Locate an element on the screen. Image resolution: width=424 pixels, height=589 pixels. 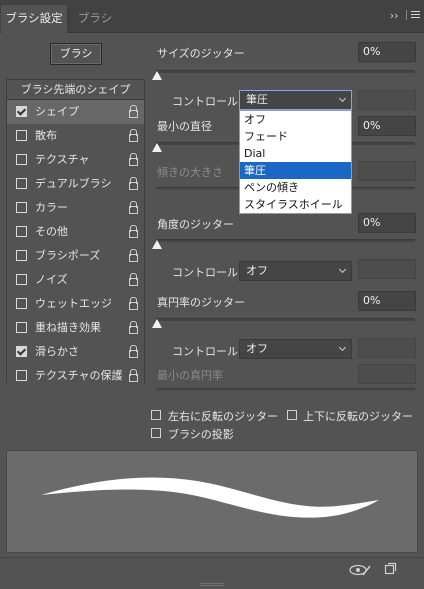
eye-brush-icon is located at coordinates (360, 570).